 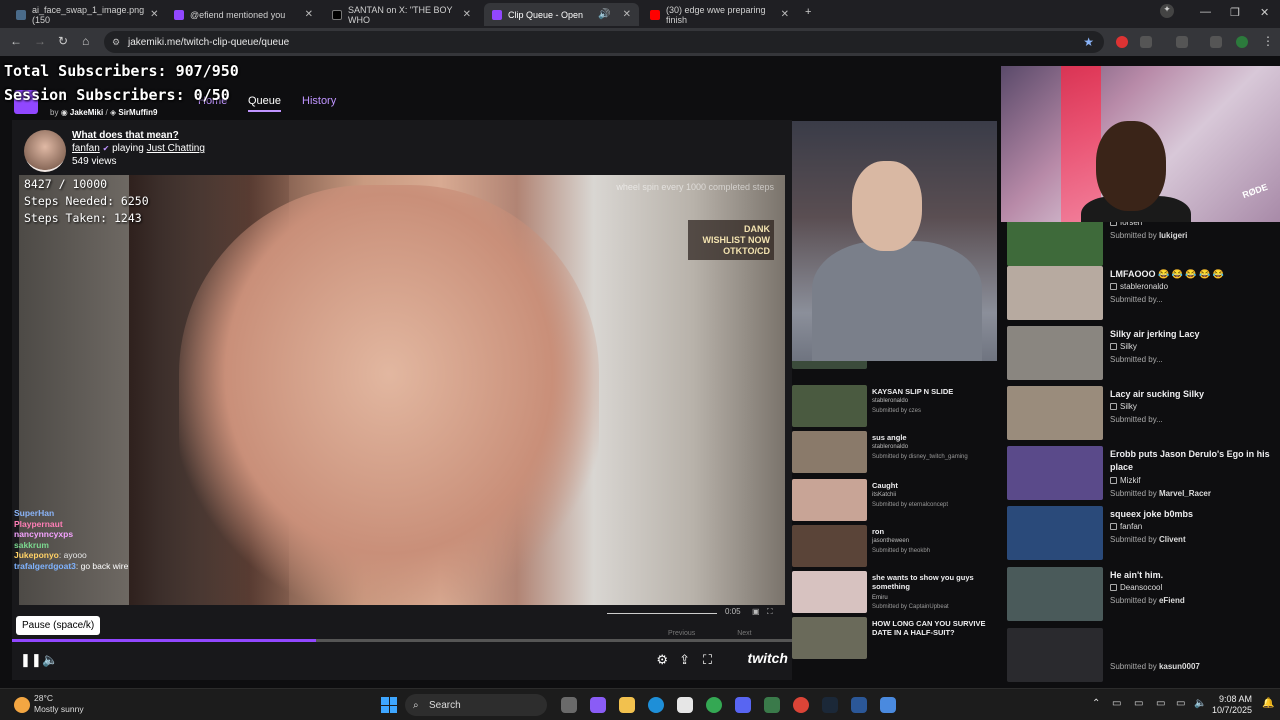 I want to click on menu-kebab-icon: ⋮, so click(x=1268, y=41).